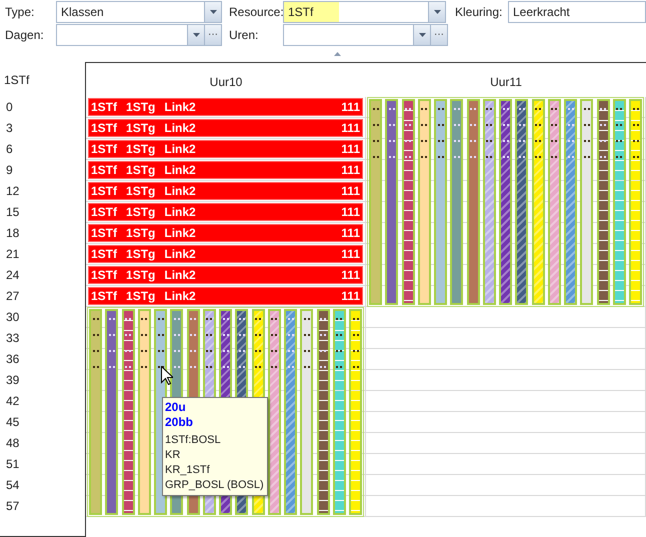  I want to click on row-label: 42, so click(13, 401).